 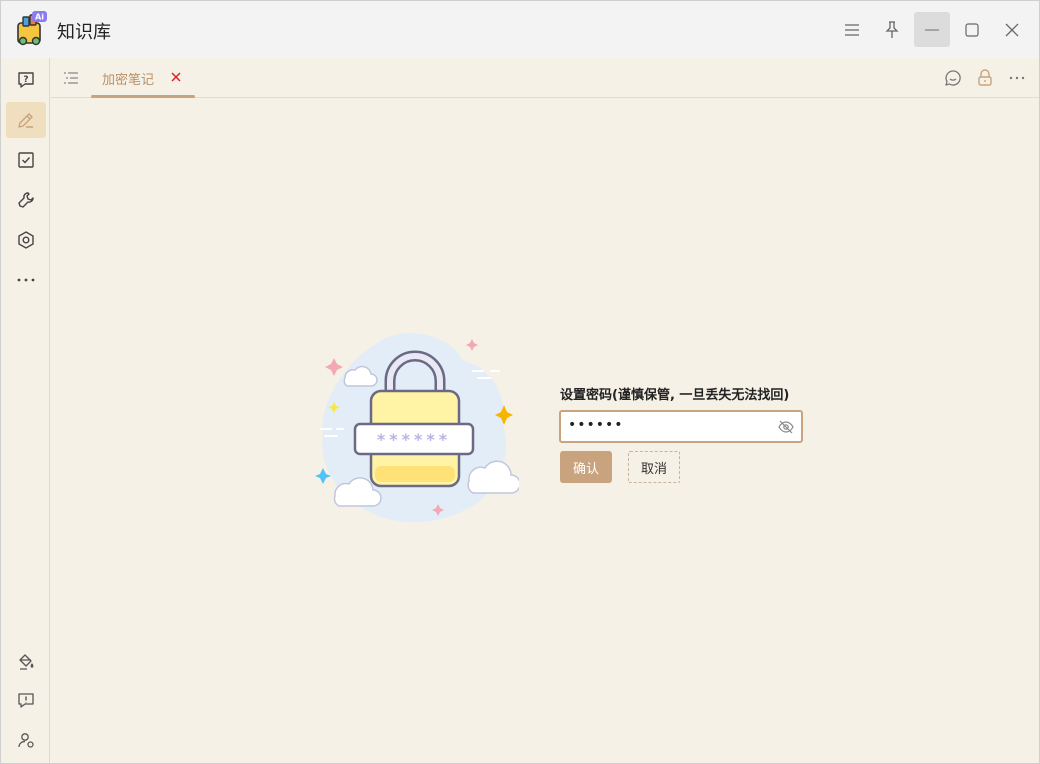 I want to click on user-settings-icon, so click(x=26, y=740).